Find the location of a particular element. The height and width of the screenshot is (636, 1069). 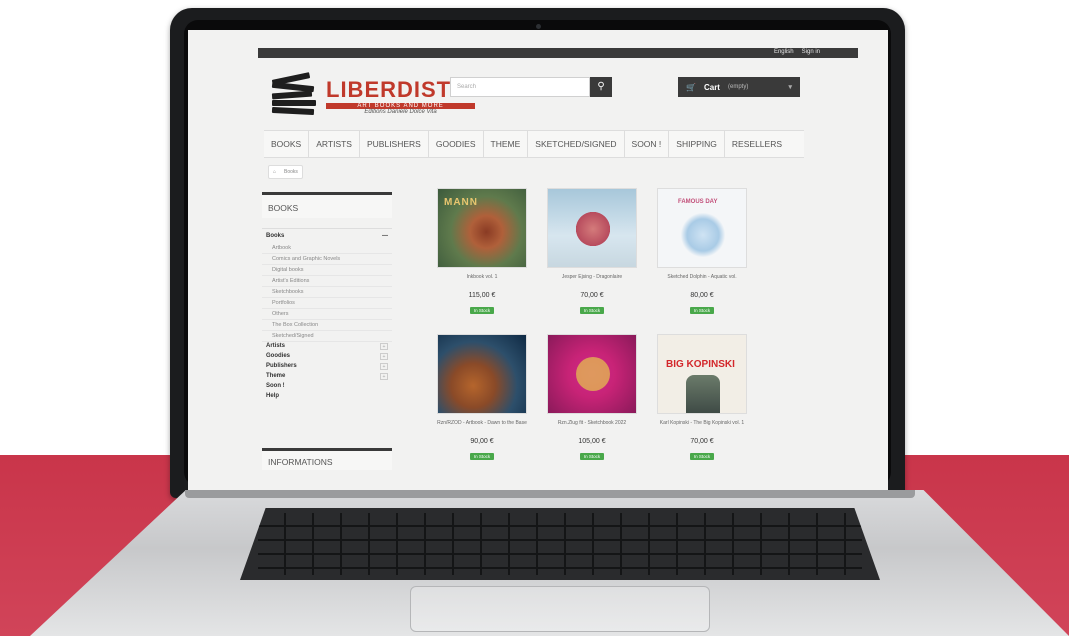

category-item: Goodies + is located at coordinates (327, 357).